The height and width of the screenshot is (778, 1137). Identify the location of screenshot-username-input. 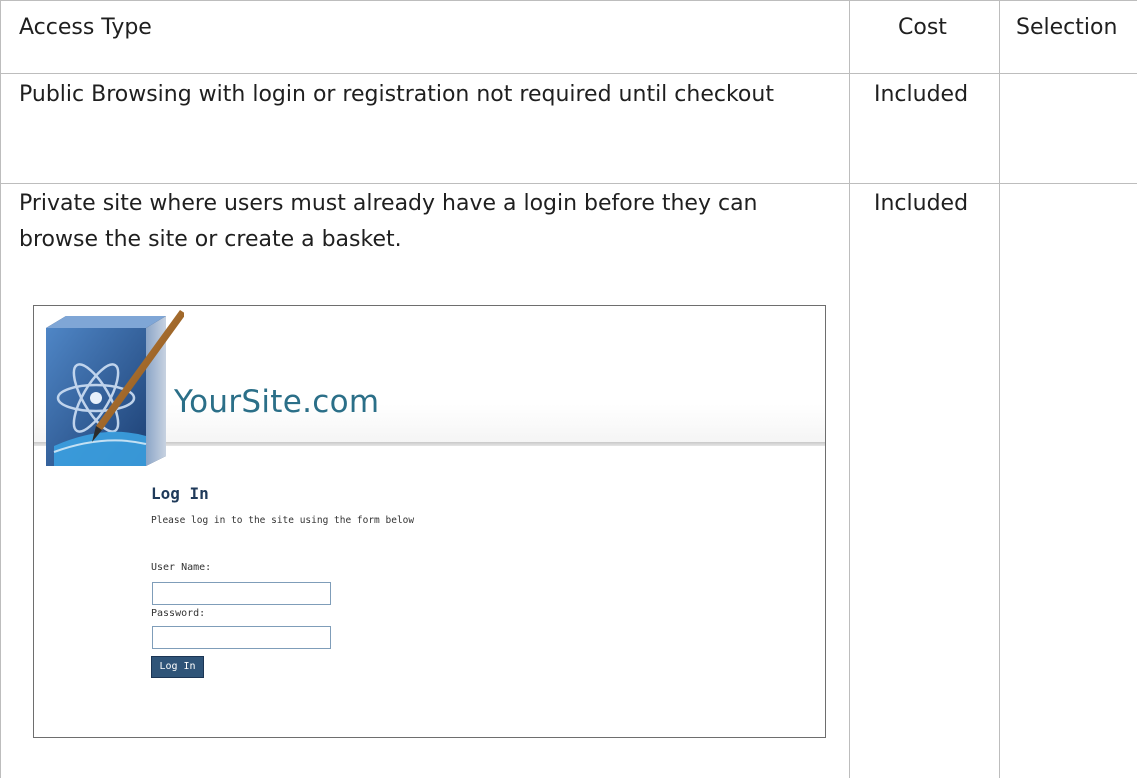
(241, 593).